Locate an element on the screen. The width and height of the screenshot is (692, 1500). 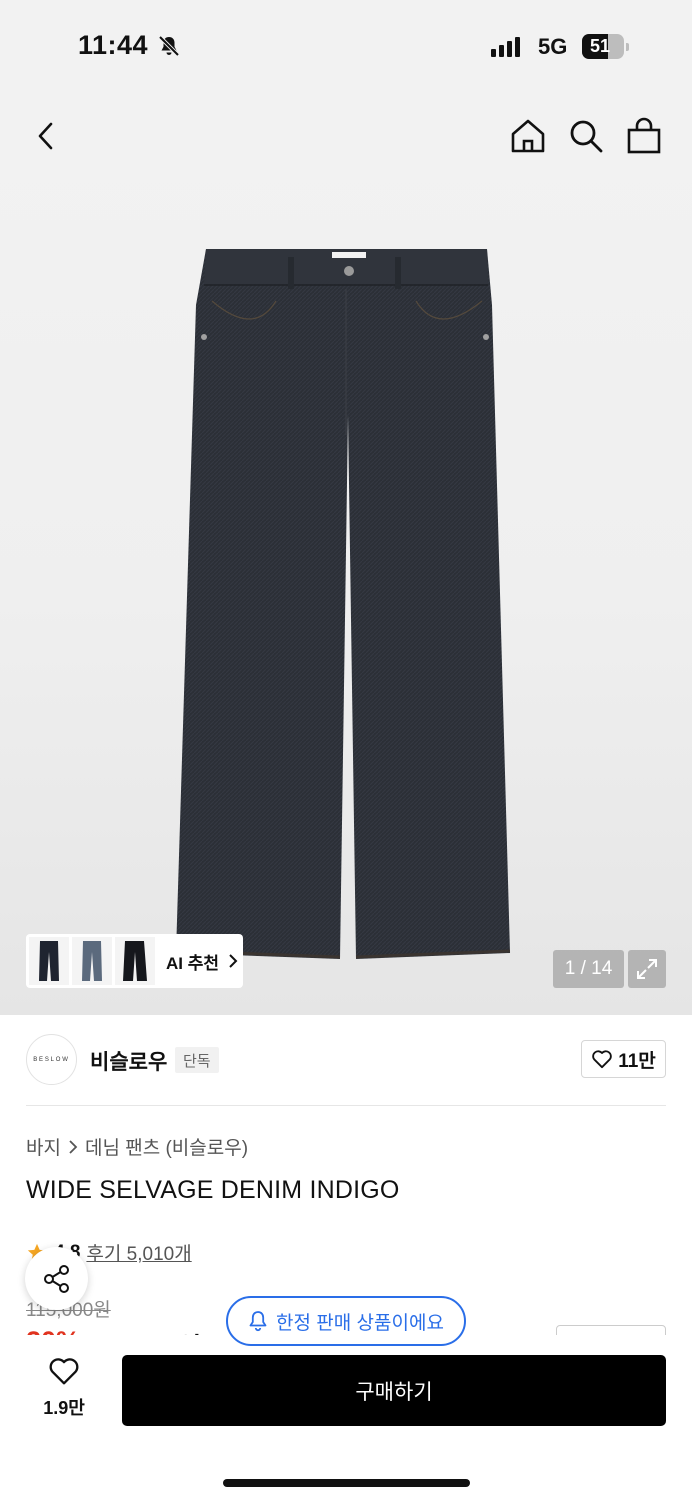
wishlist-button: 1.9만 is located at coordinates (64, 1388).